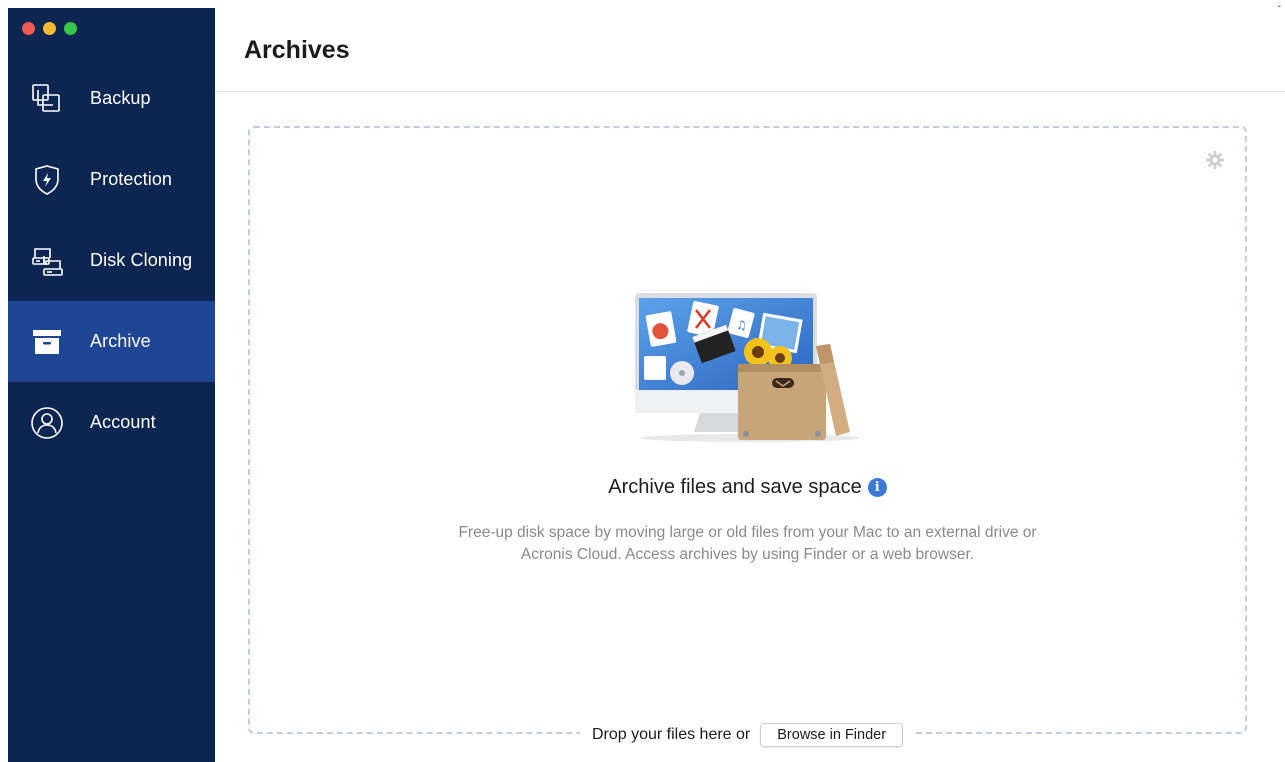 The image size is (1285, 762). I want to click on sidebar-item-account: Account, so click(111, 422).